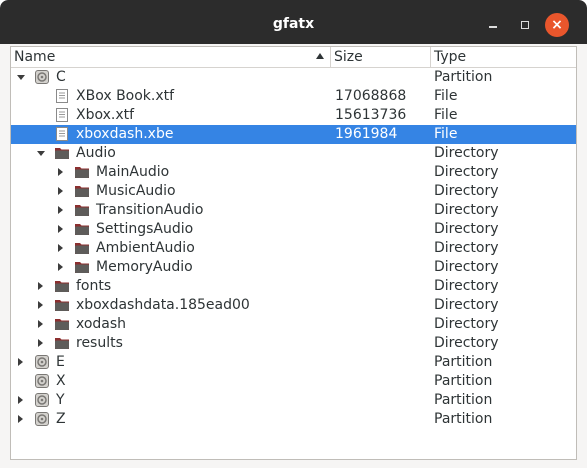  Describe the element at coordinates (293, 172) in the screenshot. I see `tree-row: MainAudio Directory` at that location.